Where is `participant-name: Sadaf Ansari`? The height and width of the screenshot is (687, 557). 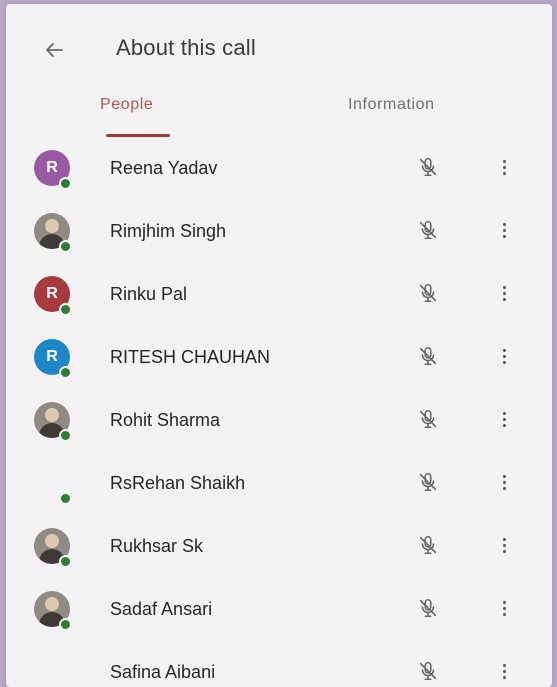 participant-name: Sadaf Ansari is located at coordinates (161, 609).